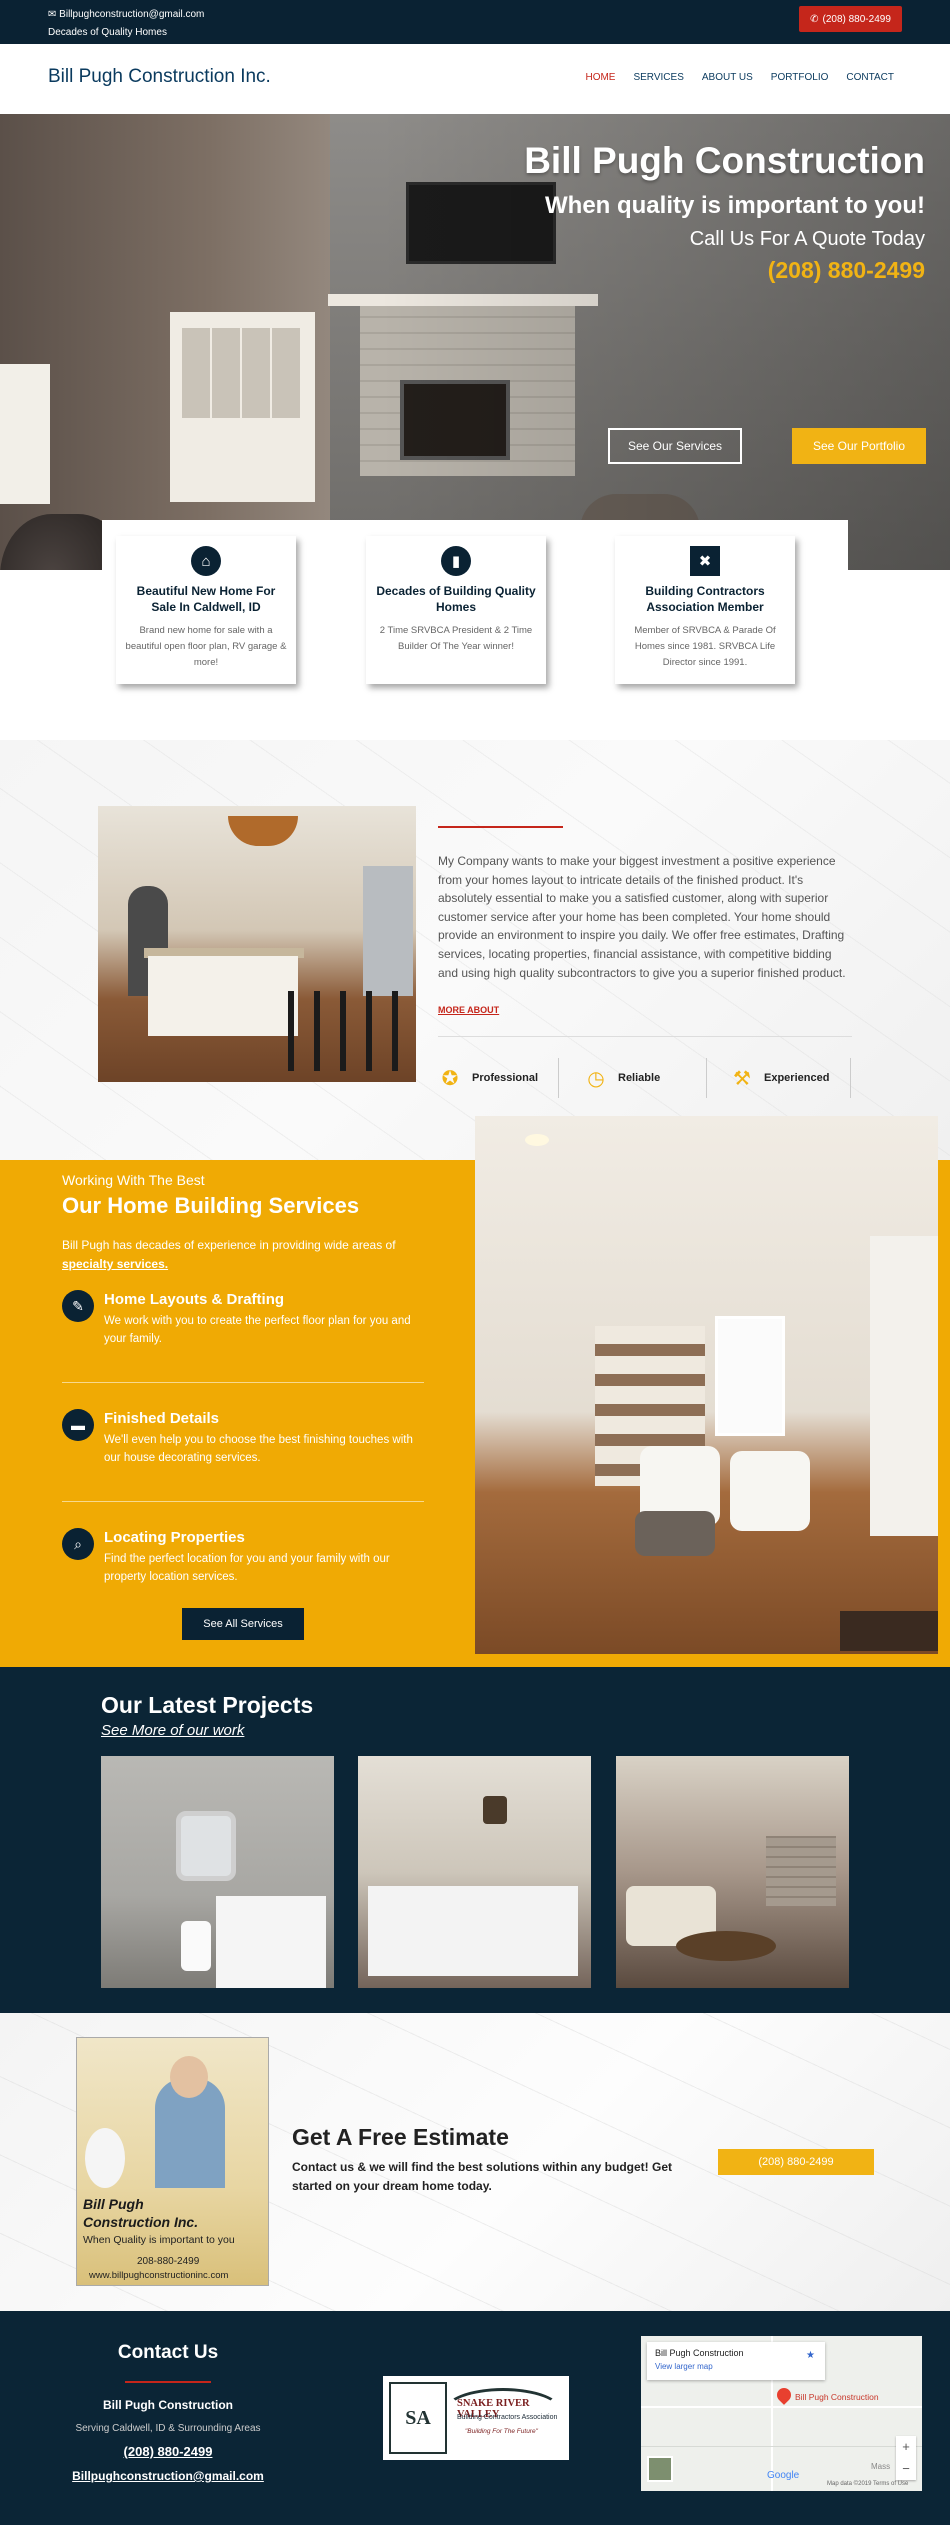 The width and height of the screenshot is (950, 2525). Describe the element at coordinates (474, 1872) in the screenshot. I see `project-thumb-kitchen` at that location.